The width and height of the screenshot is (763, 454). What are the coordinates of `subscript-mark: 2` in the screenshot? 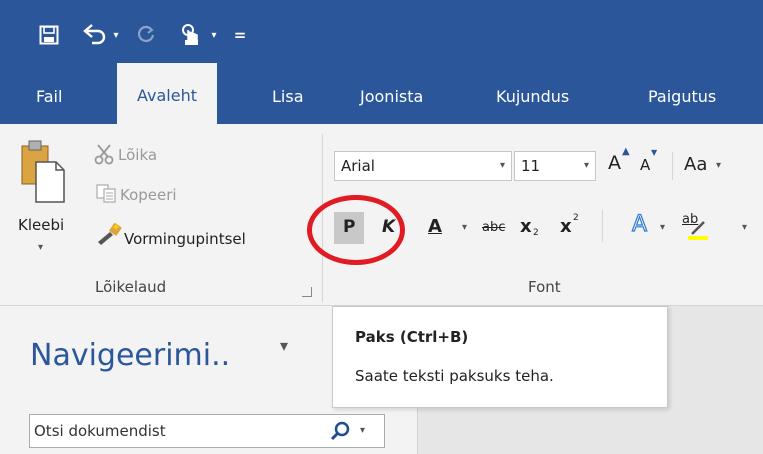 It's located at (536, 233).